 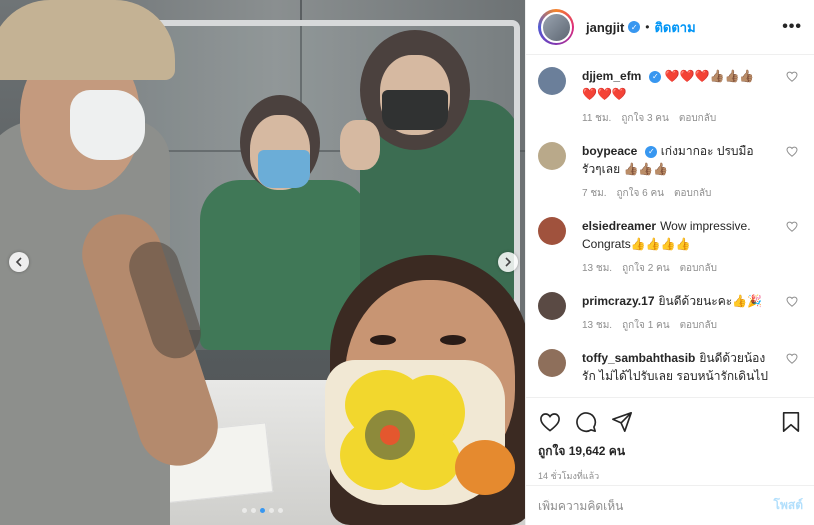 What do you see at coordinates (611, 76) in the screenshot?
I see `commenter-username: djjem_efm` at bounding box center [611, 76].